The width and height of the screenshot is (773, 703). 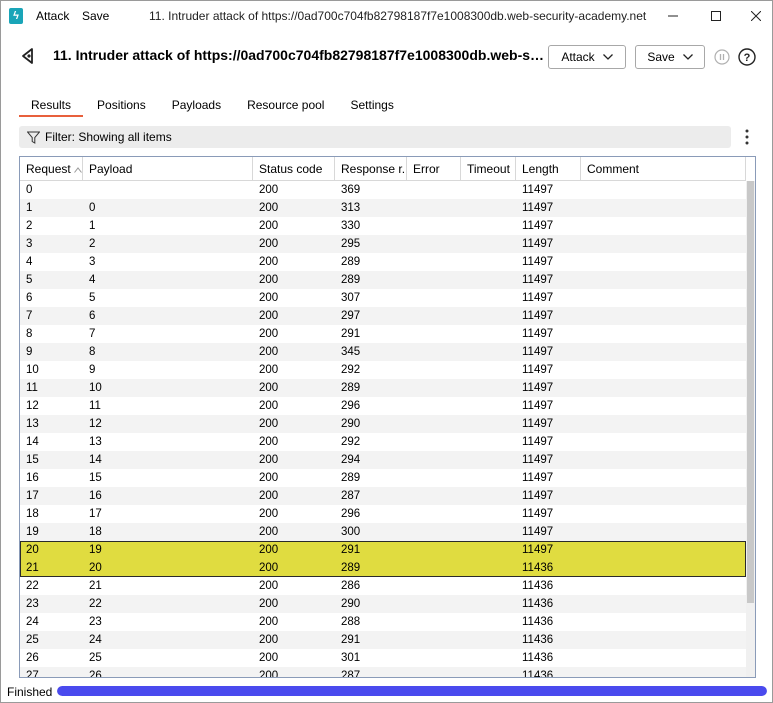 What do you see at coordinates (285, 106) in the screenshot?
I see `tab-resource-pool: Resource pool` at bounding box center [285, 106].